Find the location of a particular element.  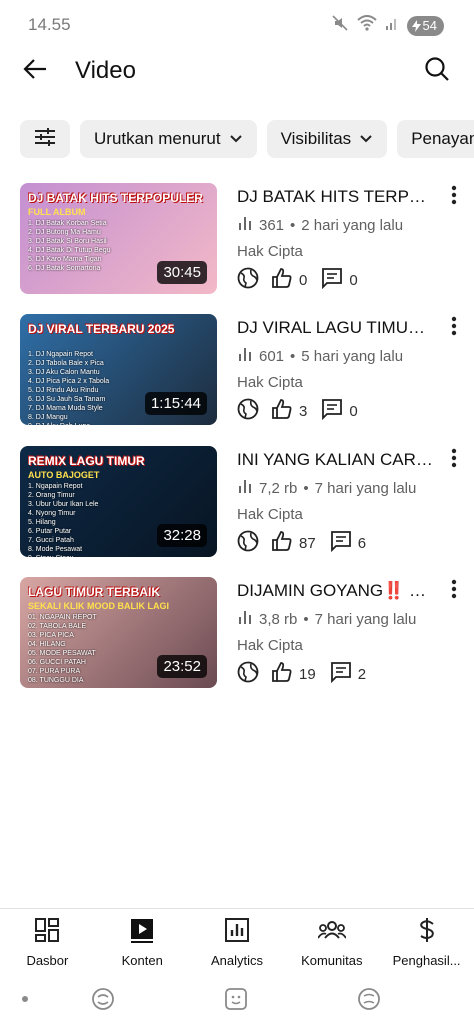

video-duration: 30:45 is located at coordinates (182, 272).